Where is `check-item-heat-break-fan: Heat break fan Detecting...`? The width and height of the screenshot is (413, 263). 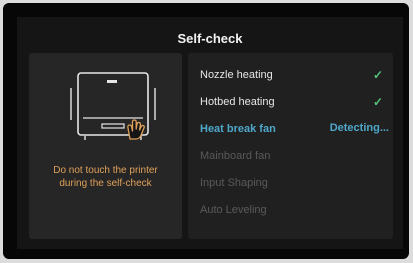
check-item-heat-break-fan: Heat break fan Detecting... is located at coordinates (296, 131).